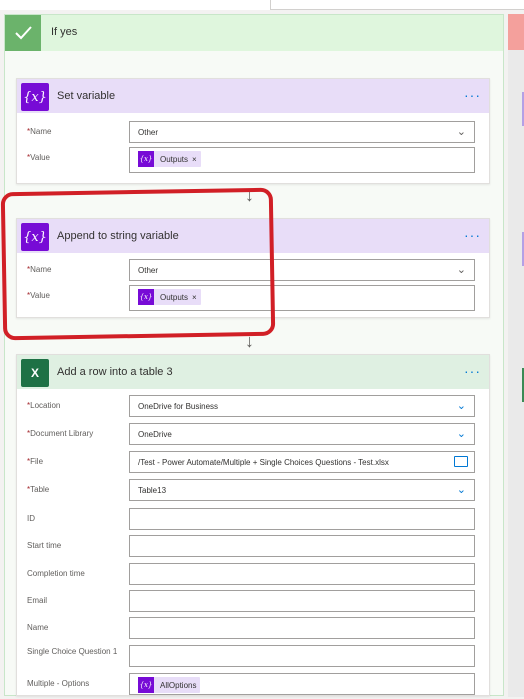  What do you see at coordinates (302, 434) in the screenshot?
I see `field-dropdown: OneDrive ⌄` at bounding box center [302, 434].